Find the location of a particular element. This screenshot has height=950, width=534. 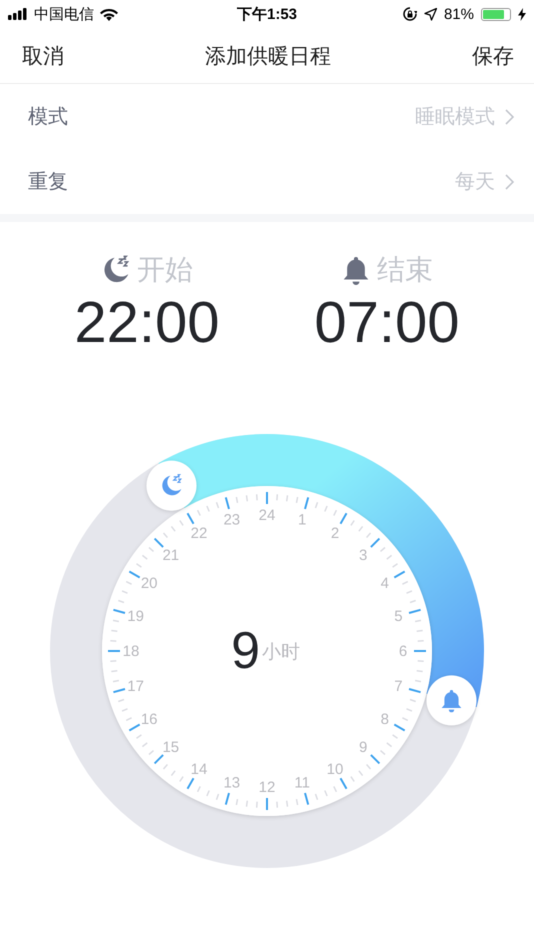

start-handle is located at coordinates (171, 485).